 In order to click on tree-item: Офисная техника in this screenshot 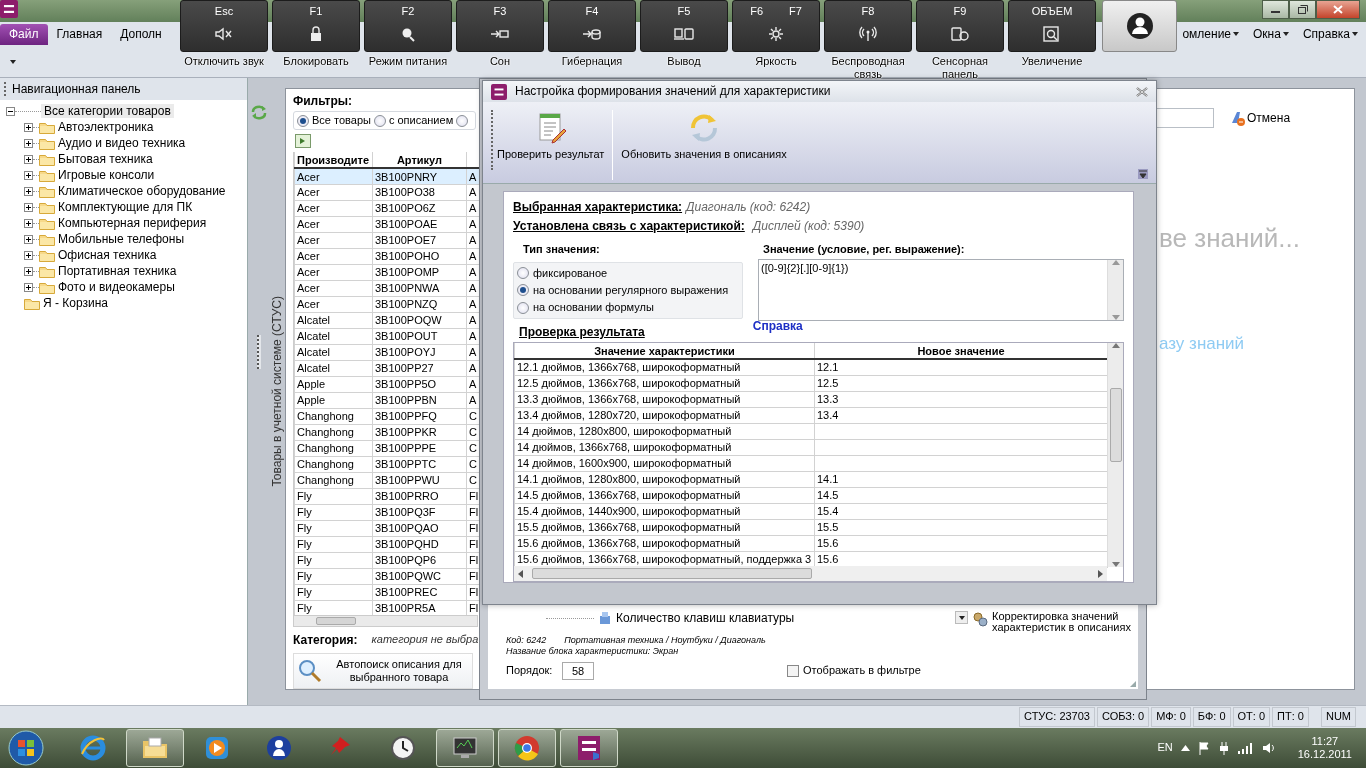, I will do `click(107, 255)`.